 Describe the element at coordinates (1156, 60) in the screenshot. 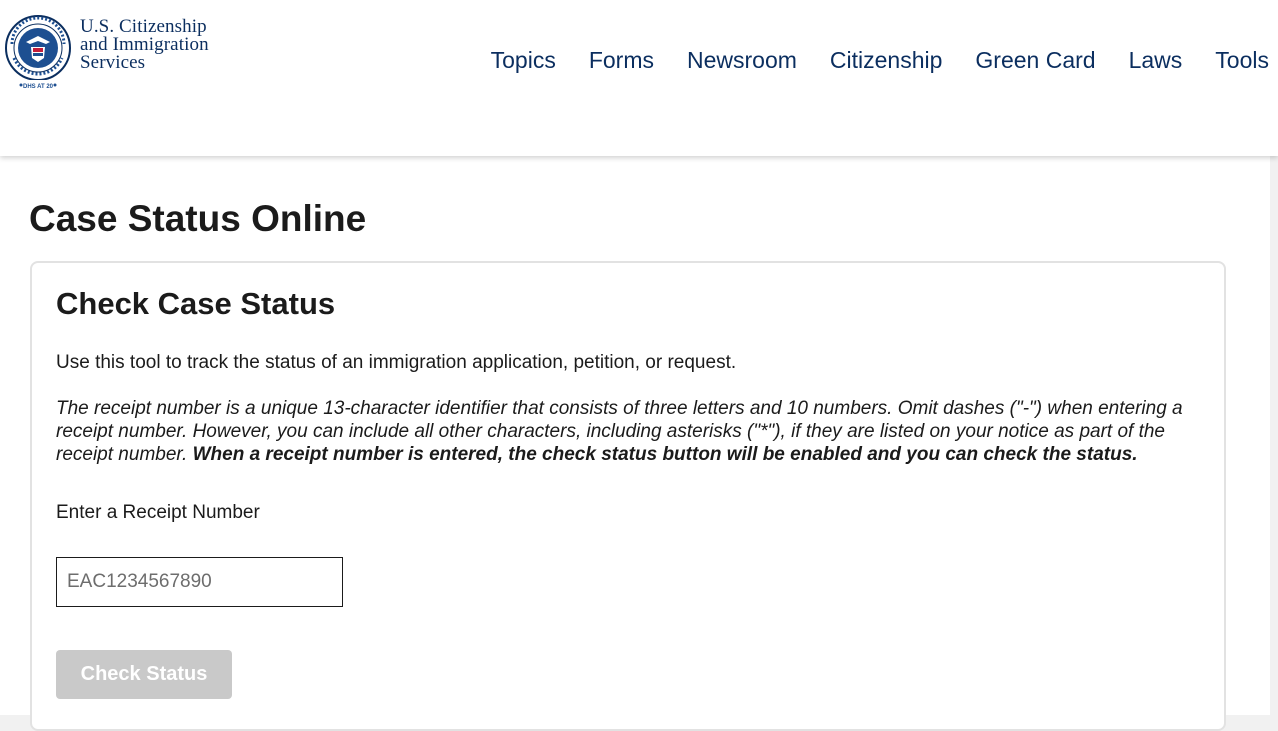

I see `nav-item-laws: Laws` at that location.